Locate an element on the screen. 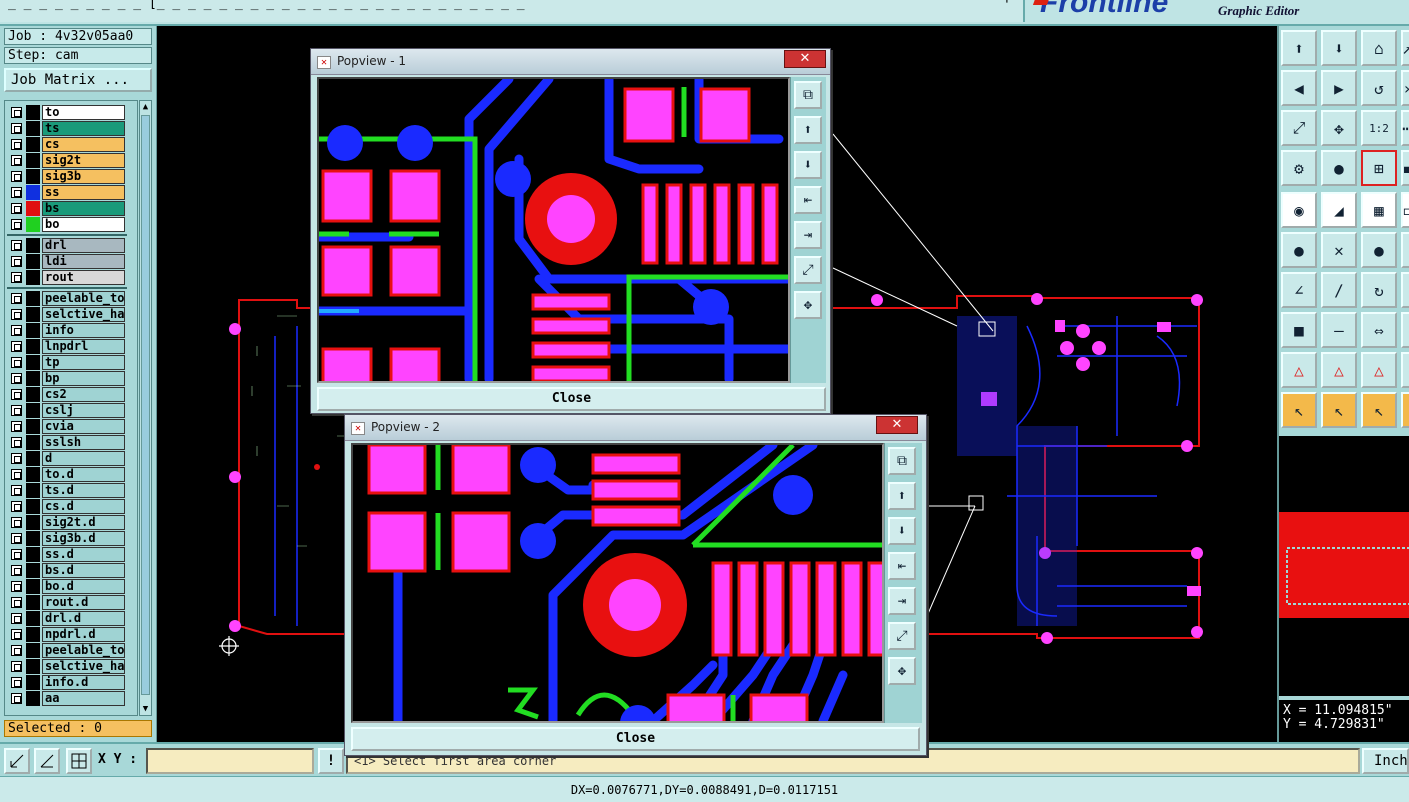 The width and height of the screenshot is (1409, 802). rotate-icon: ↺ is located at coordinates (1379, 88).